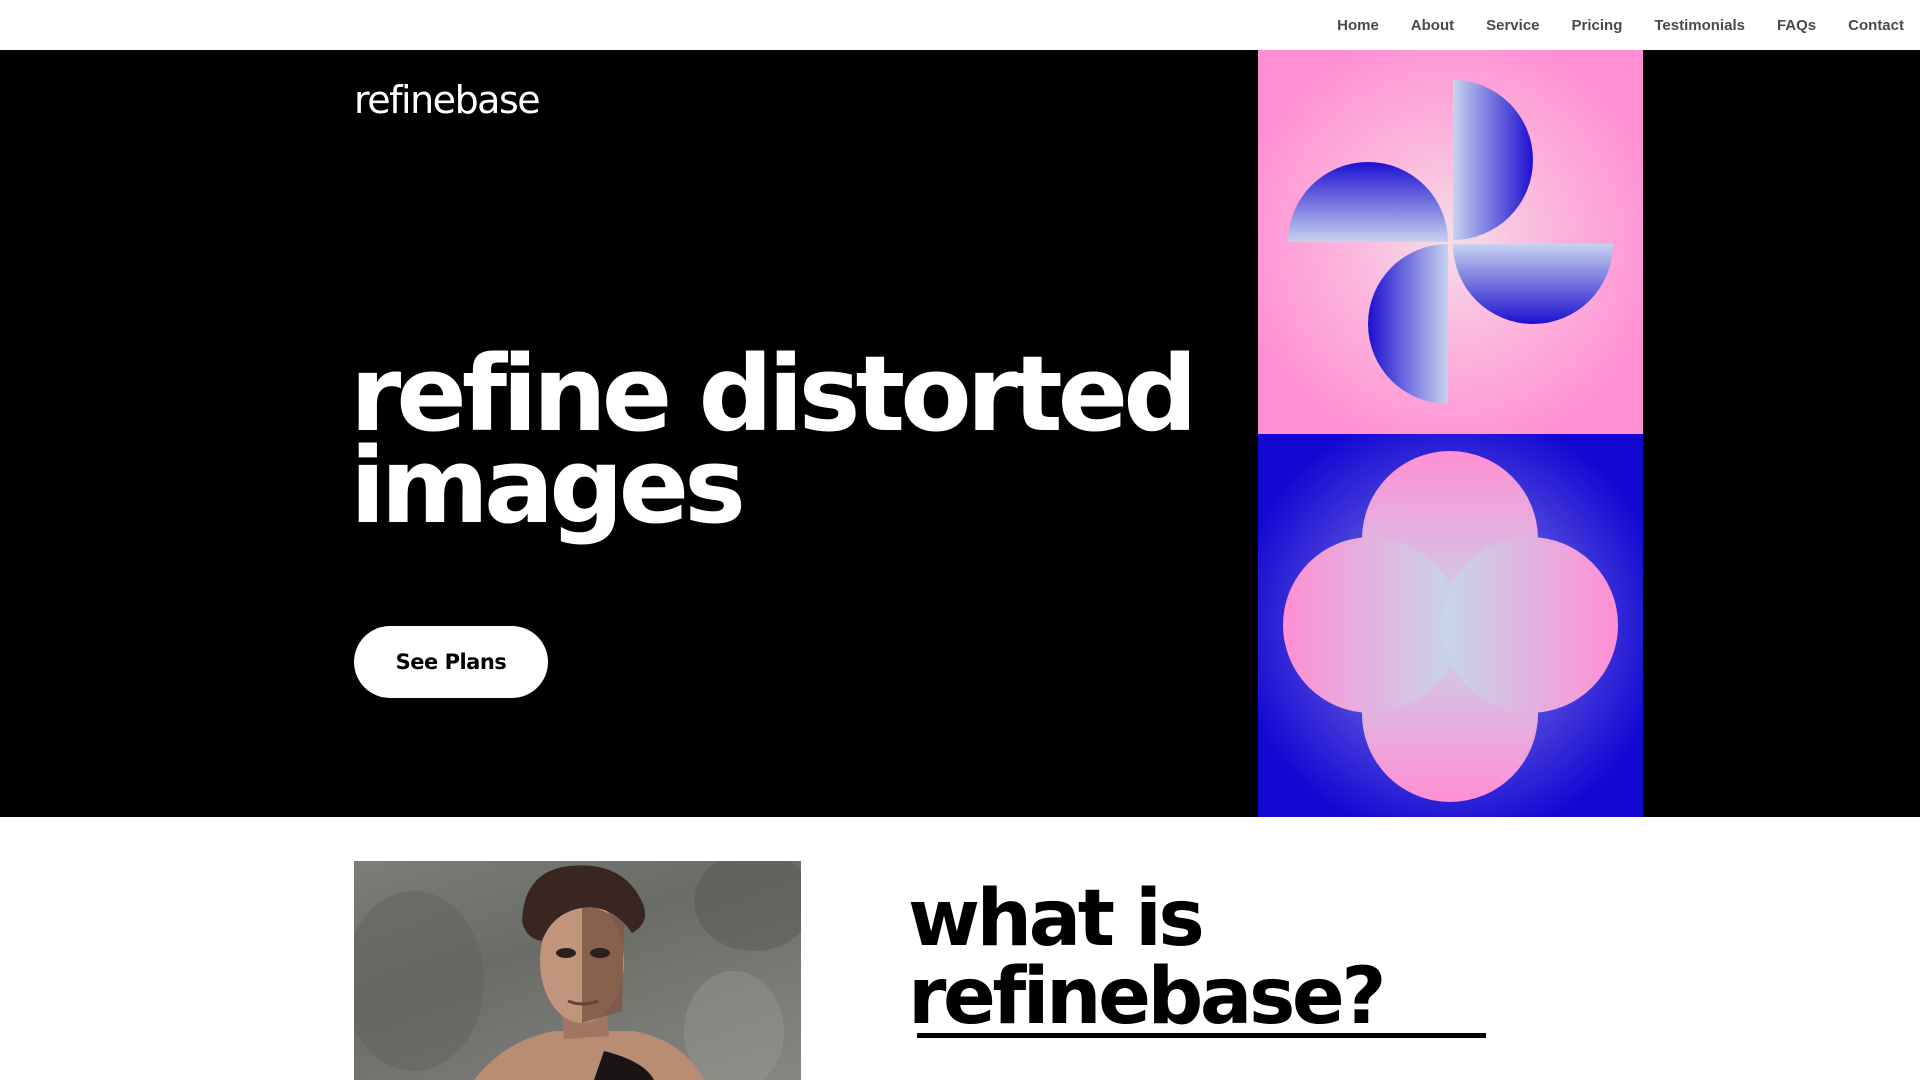  I want to click on pinwheel-graphic, so click(1450, 242).